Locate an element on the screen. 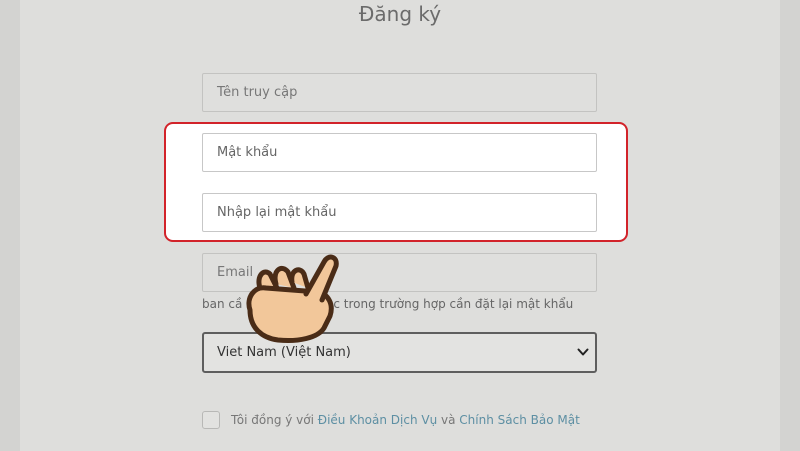 The width and height of the screenshot is (800, 451). chevron-down-icon is located at coordinates (583, 352).